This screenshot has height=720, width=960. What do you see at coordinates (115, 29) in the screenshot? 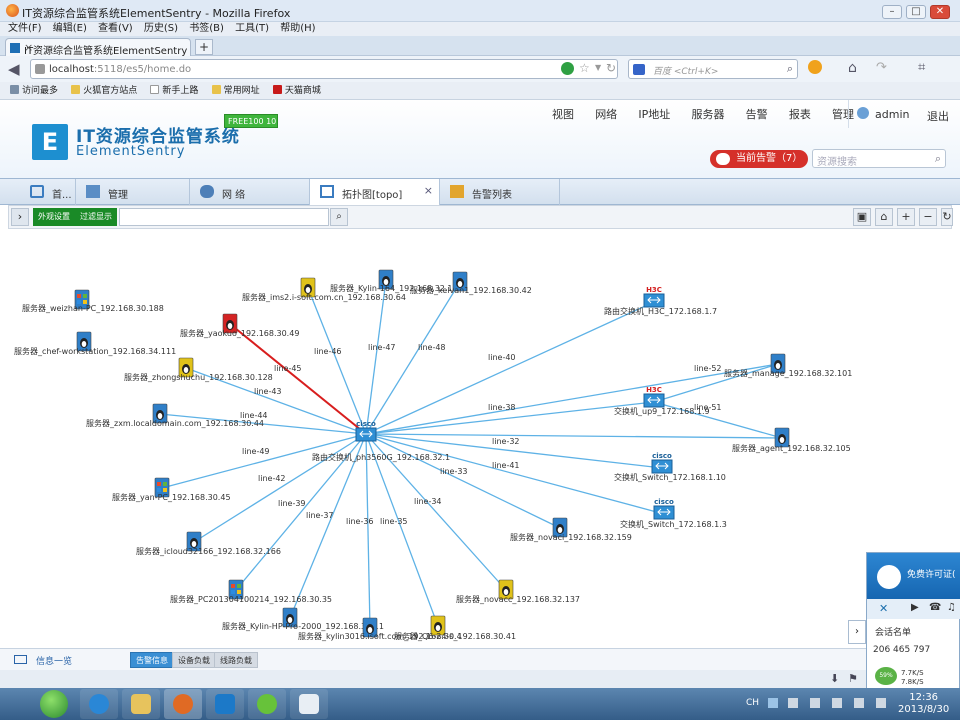
I see `menu-view: 查看(V)` at bounding box center [115, 29].